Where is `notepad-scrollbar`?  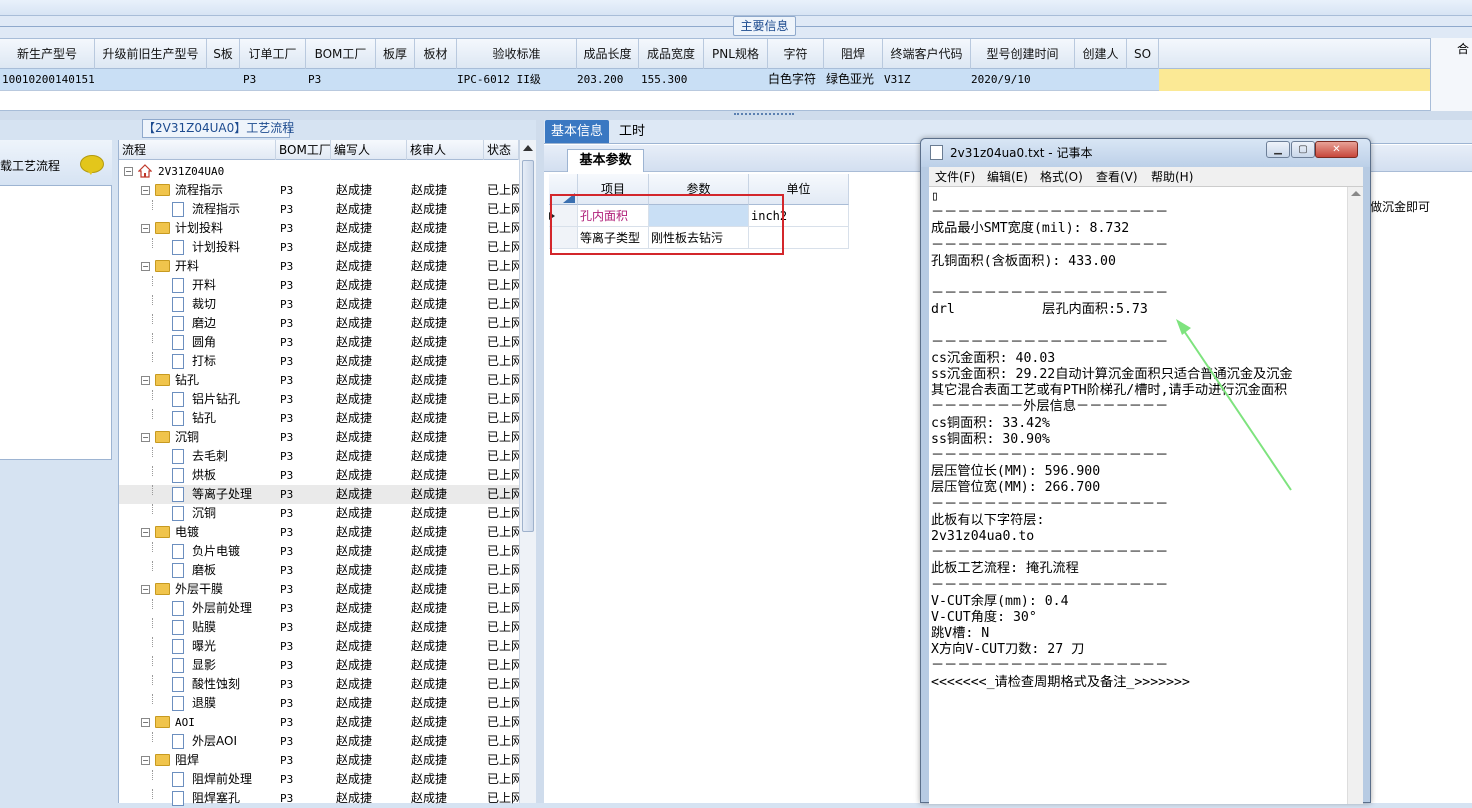 notepad-scrollbar is located at coordinates (1355, 495).